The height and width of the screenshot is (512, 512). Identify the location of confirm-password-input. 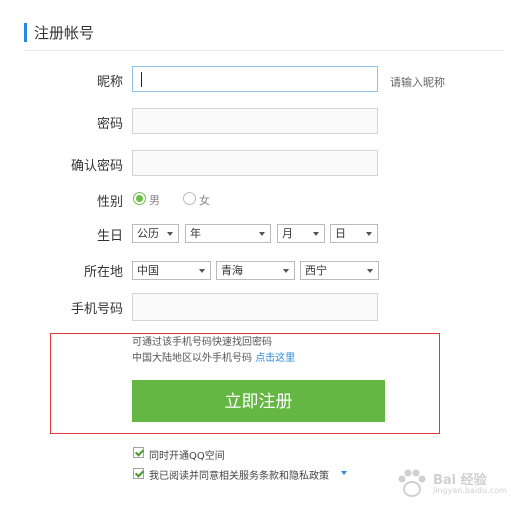
(255, 163).